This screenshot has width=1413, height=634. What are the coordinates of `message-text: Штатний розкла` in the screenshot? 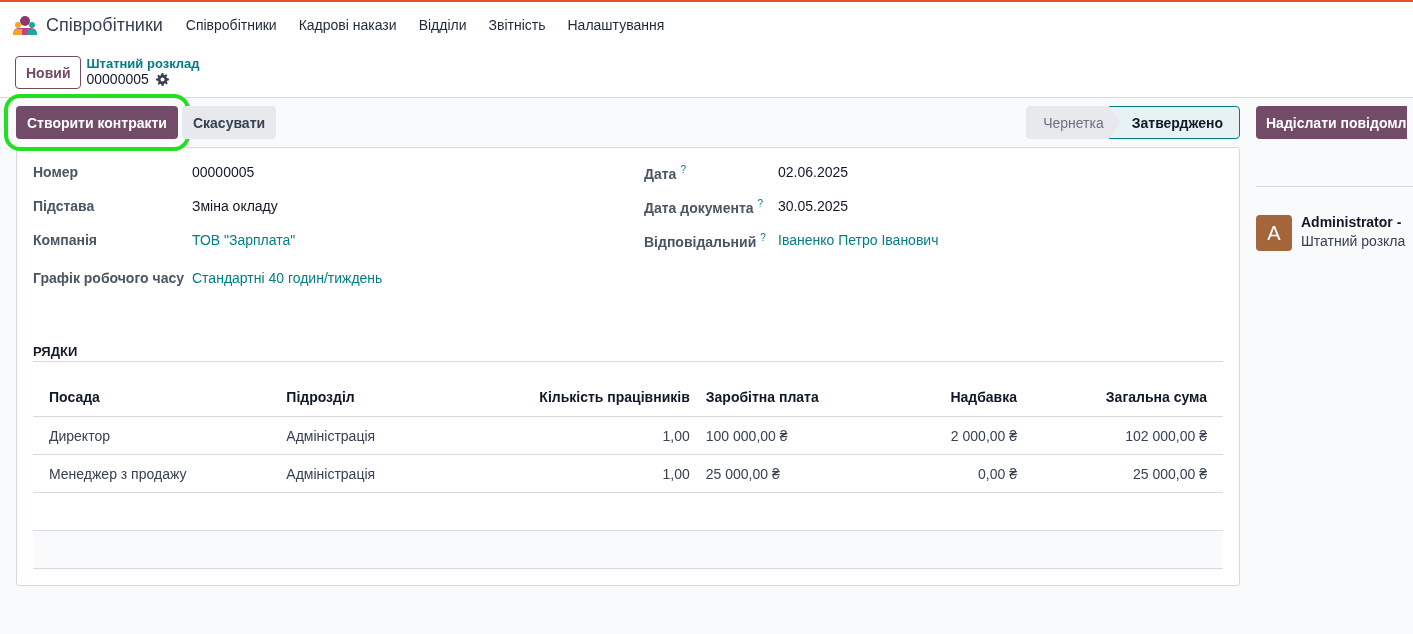 It's located at (1353, 241).